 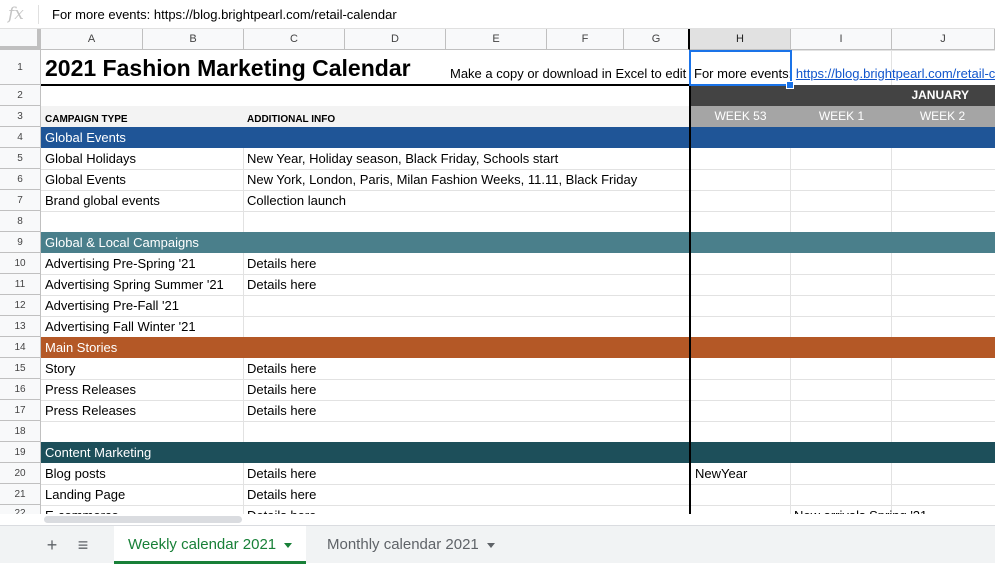 What do you see at coordinates (142, 305) in the screenshot?
I see `cell-a12: Advertising Pre-Fall '21` at bounding box center [142, 305].